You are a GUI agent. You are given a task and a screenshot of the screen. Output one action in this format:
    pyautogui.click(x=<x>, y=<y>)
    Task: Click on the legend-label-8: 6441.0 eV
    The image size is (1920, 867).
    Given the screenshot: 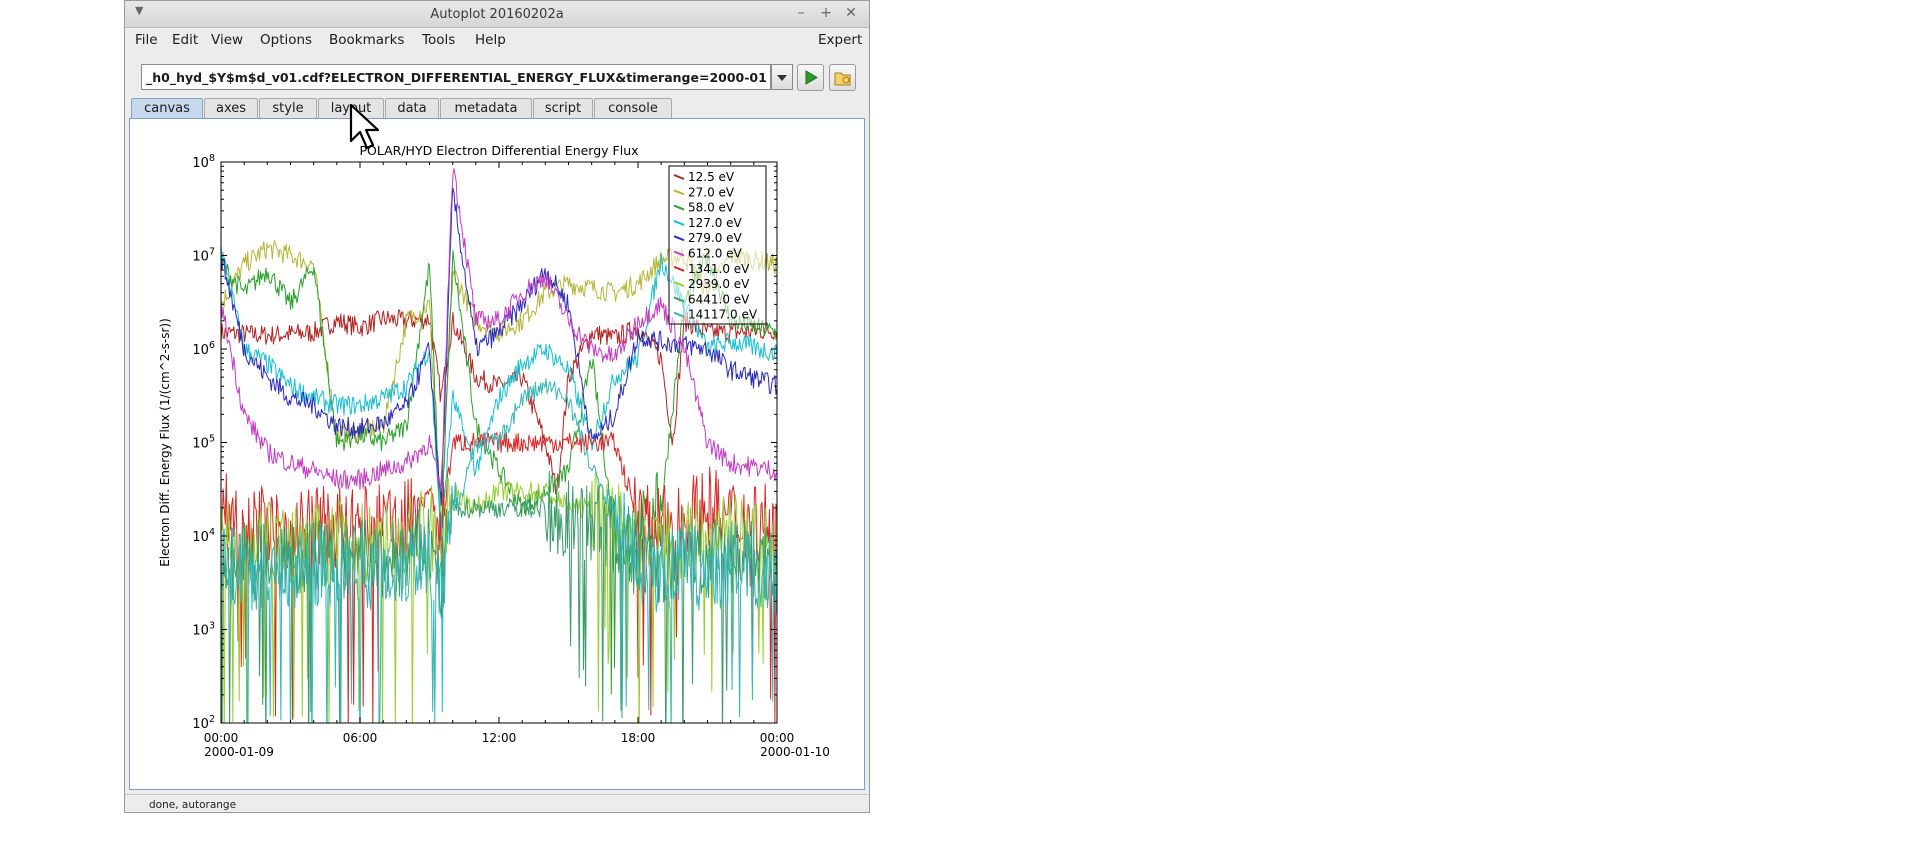 What is the action you would take?
    pyautogui.click(x=719, y=299)
    